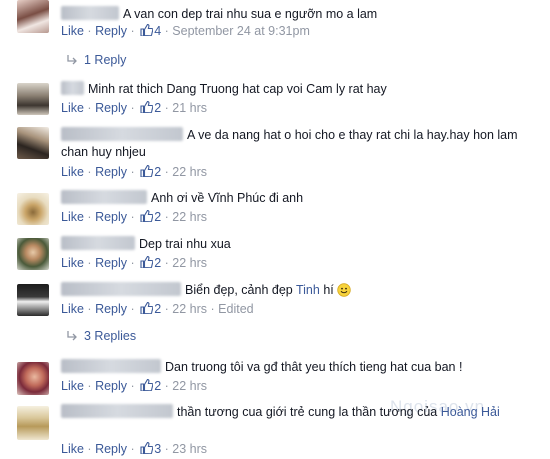 Image resolution: width=550 pixels, height=459 pixels. I want to click on view-replies-link: 1 Reply, so click(96, 60).